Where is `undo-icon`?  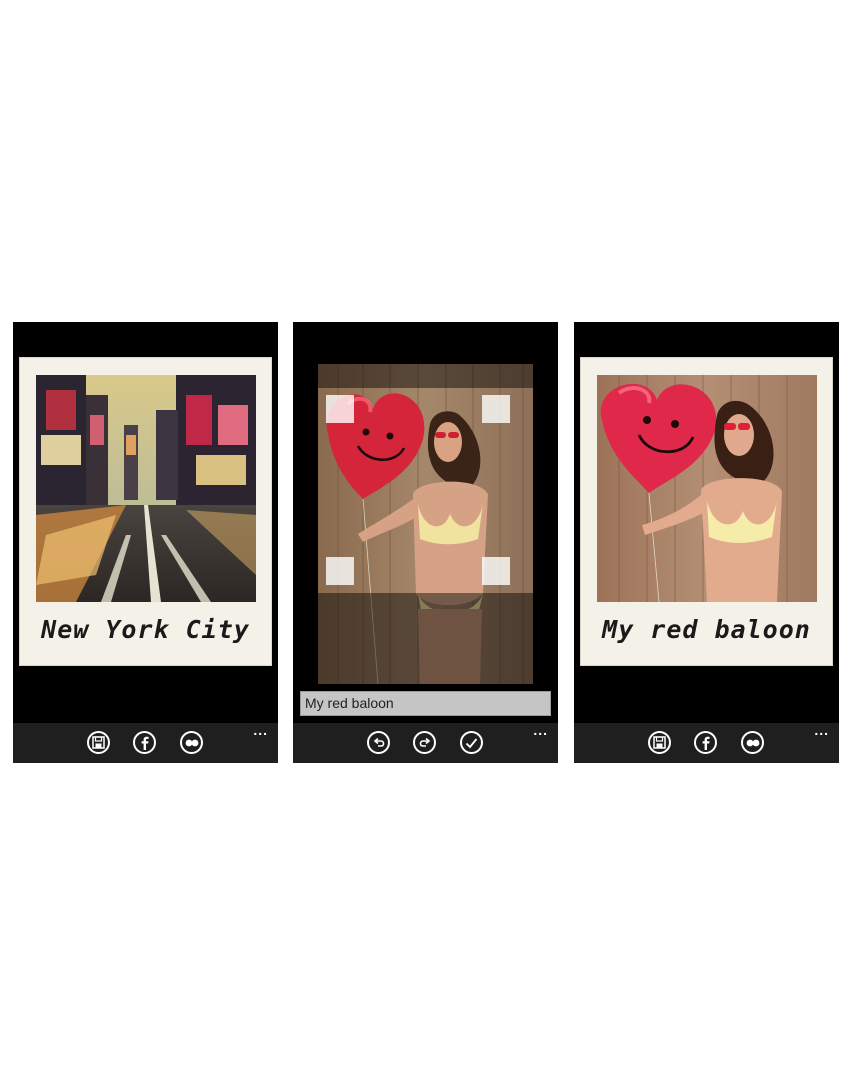
undo-icon is located at coordinates (378, 742).